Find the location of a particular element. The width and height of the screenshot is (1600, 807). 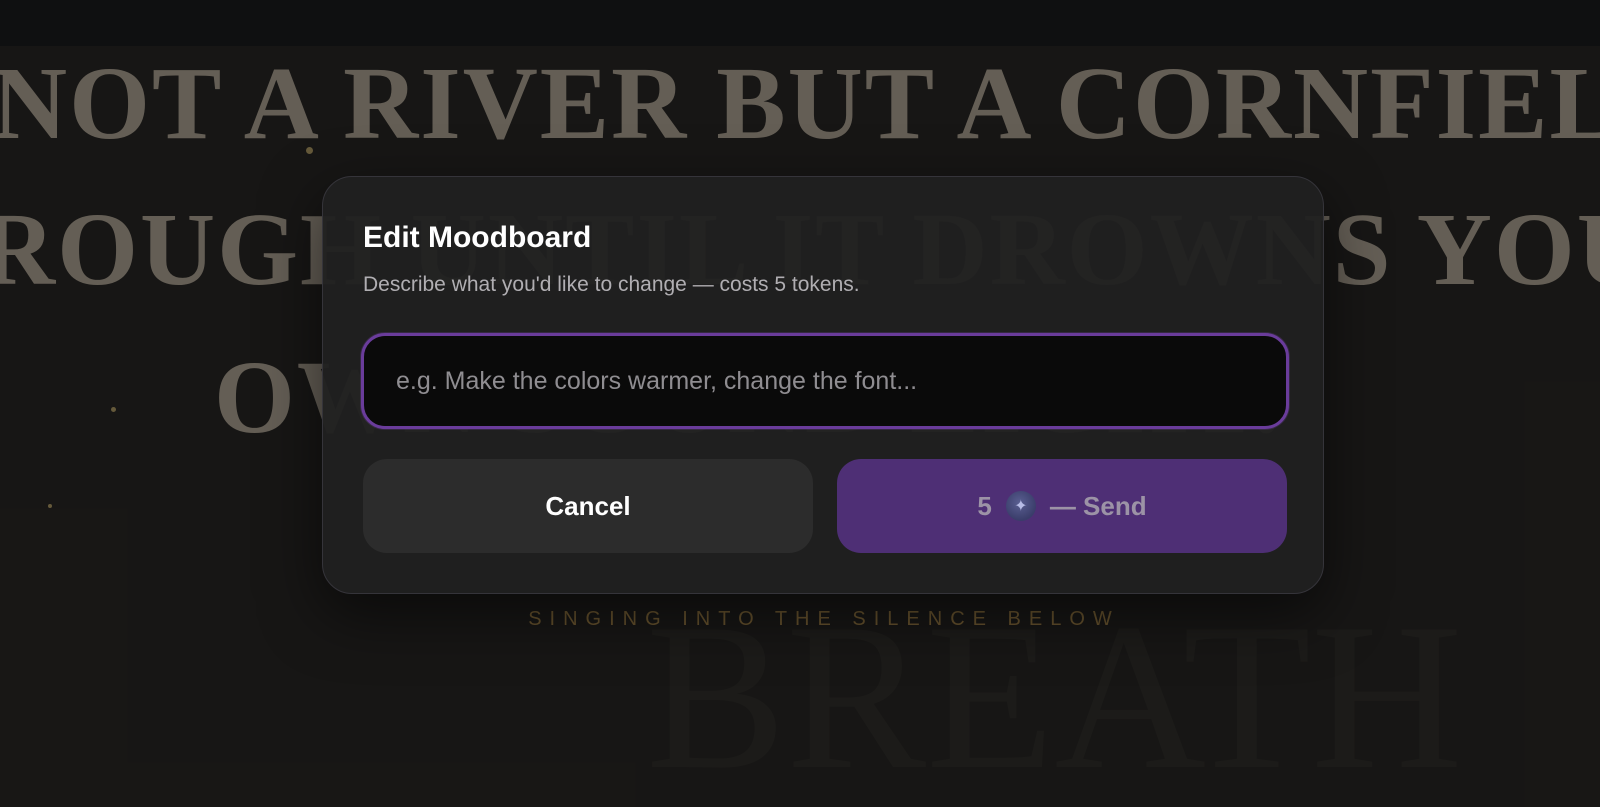

edit-request-input is located at coordinates (825, 381).